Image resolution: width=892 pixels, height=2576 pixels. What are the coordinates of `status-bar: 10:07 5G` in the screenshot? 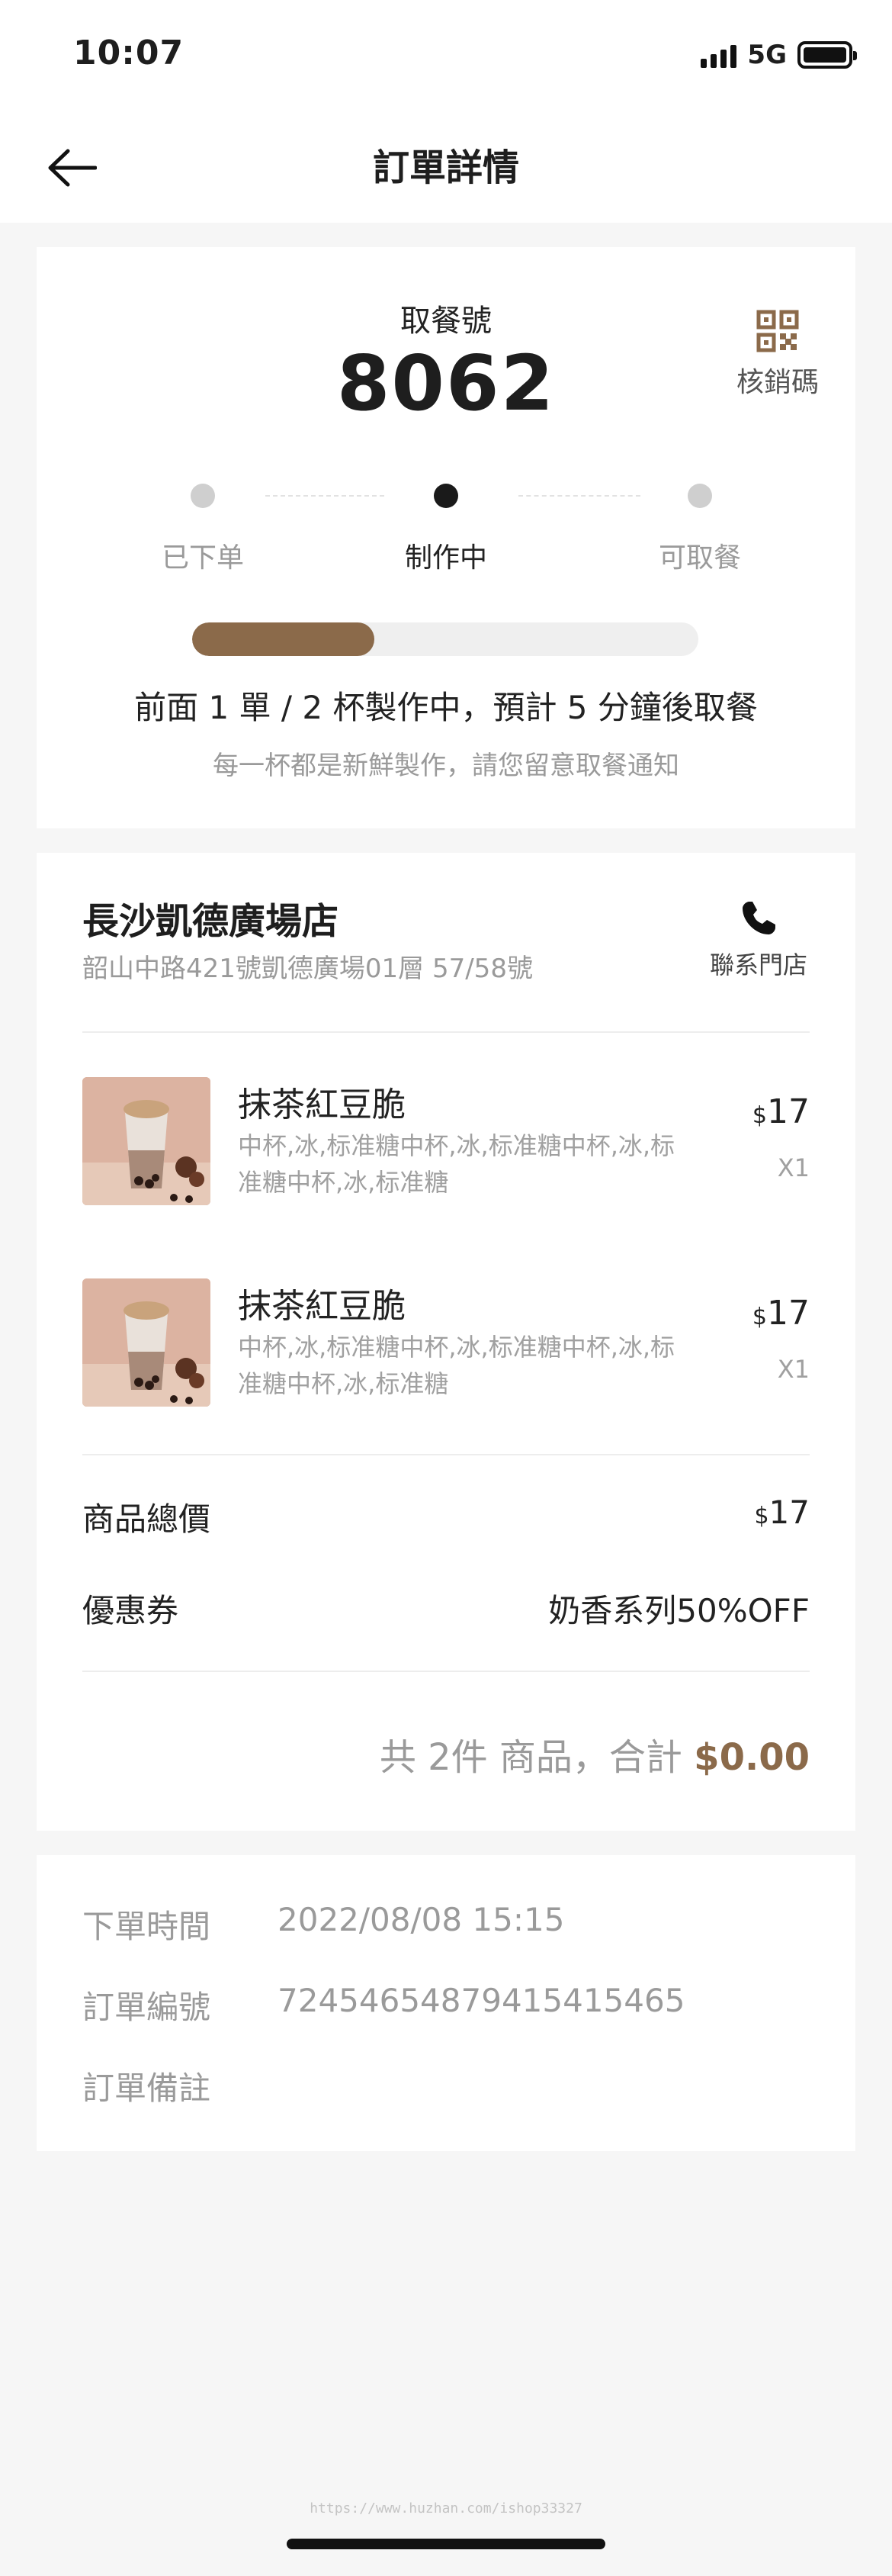 It's located at (446, 57).